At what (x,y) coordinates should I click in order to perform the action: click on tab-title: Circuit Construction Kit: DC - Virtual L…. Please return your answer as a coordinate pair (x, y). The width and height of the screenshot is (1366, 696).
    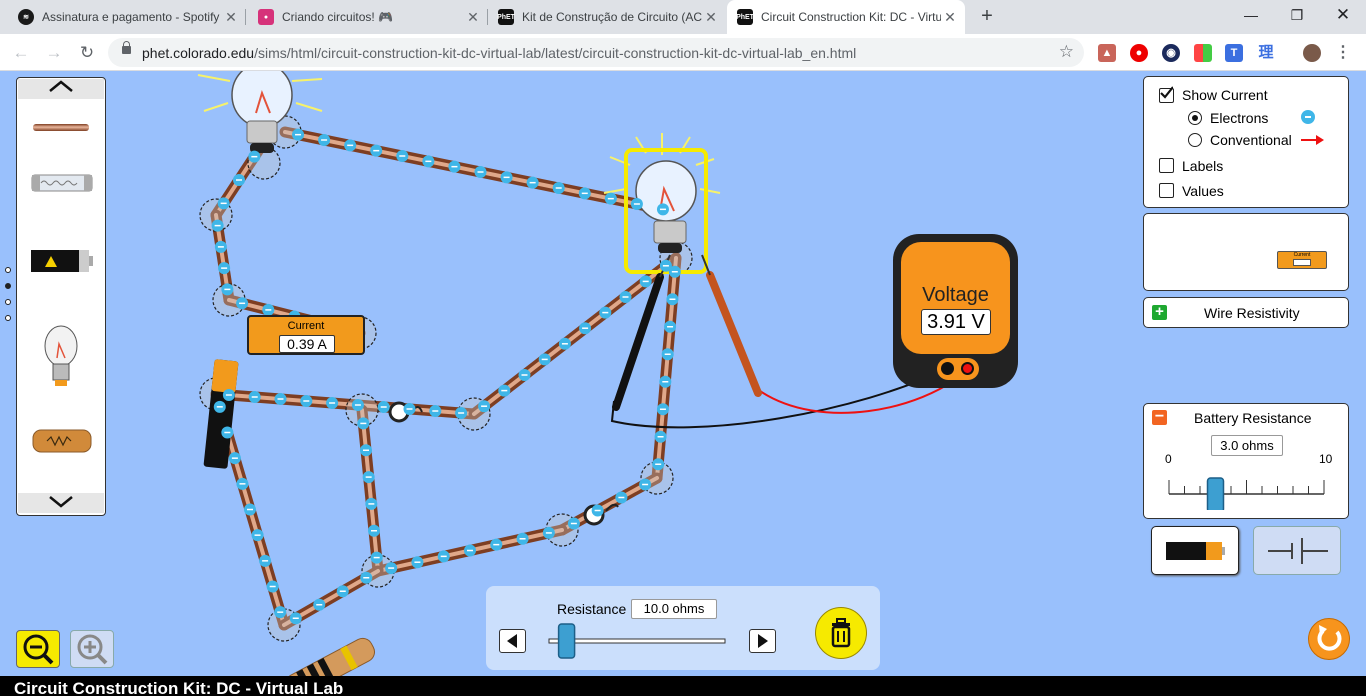
    Looking at the image, I should click on (851, 17).